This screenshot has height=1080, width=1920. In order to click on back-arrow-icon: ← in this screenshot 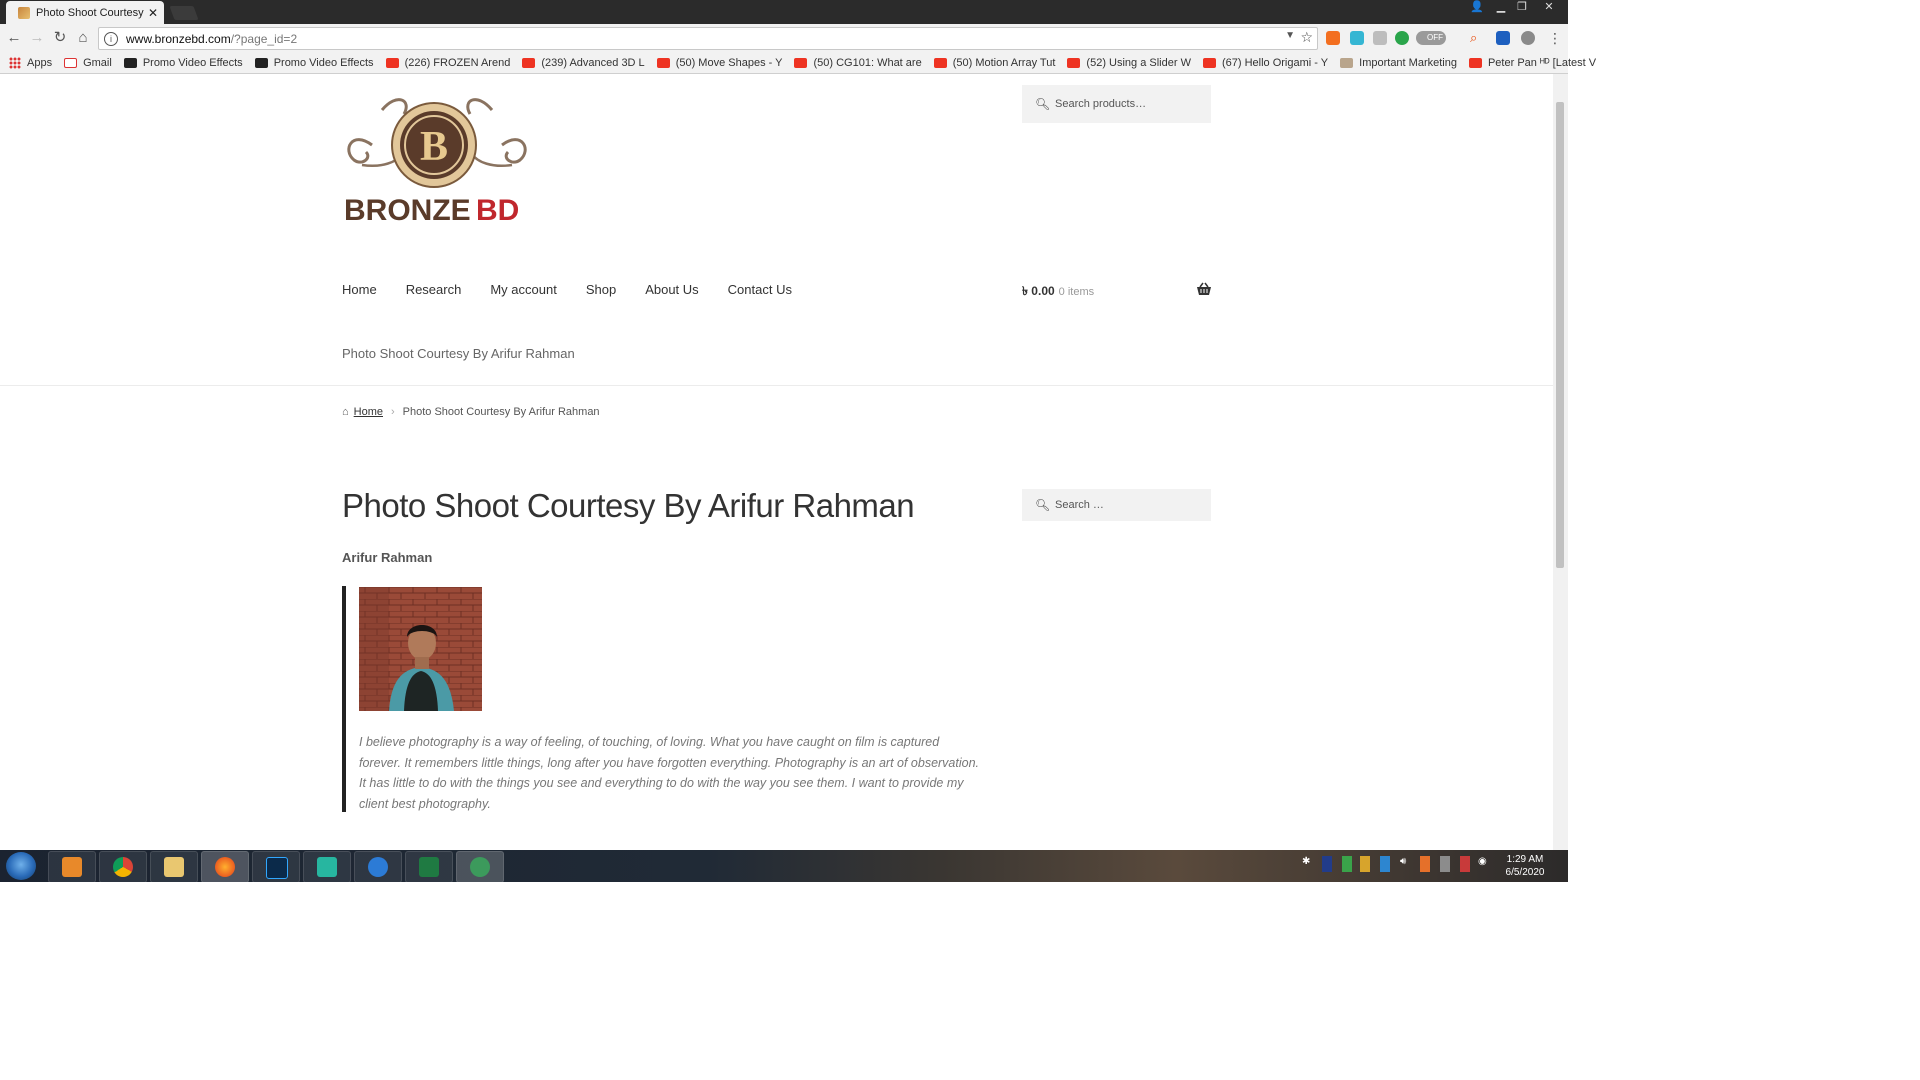, I will do `click(14, 38)`.